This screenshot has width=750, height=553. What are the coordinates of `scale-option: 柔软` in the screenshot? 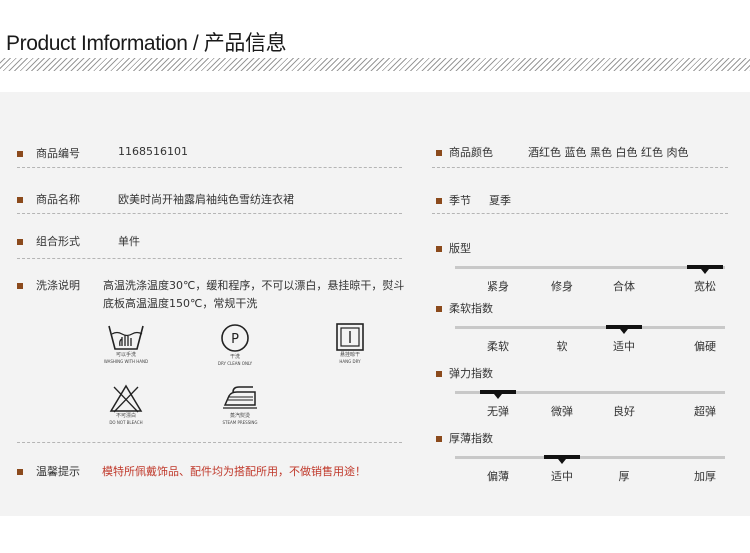 It's located at (498, 346).